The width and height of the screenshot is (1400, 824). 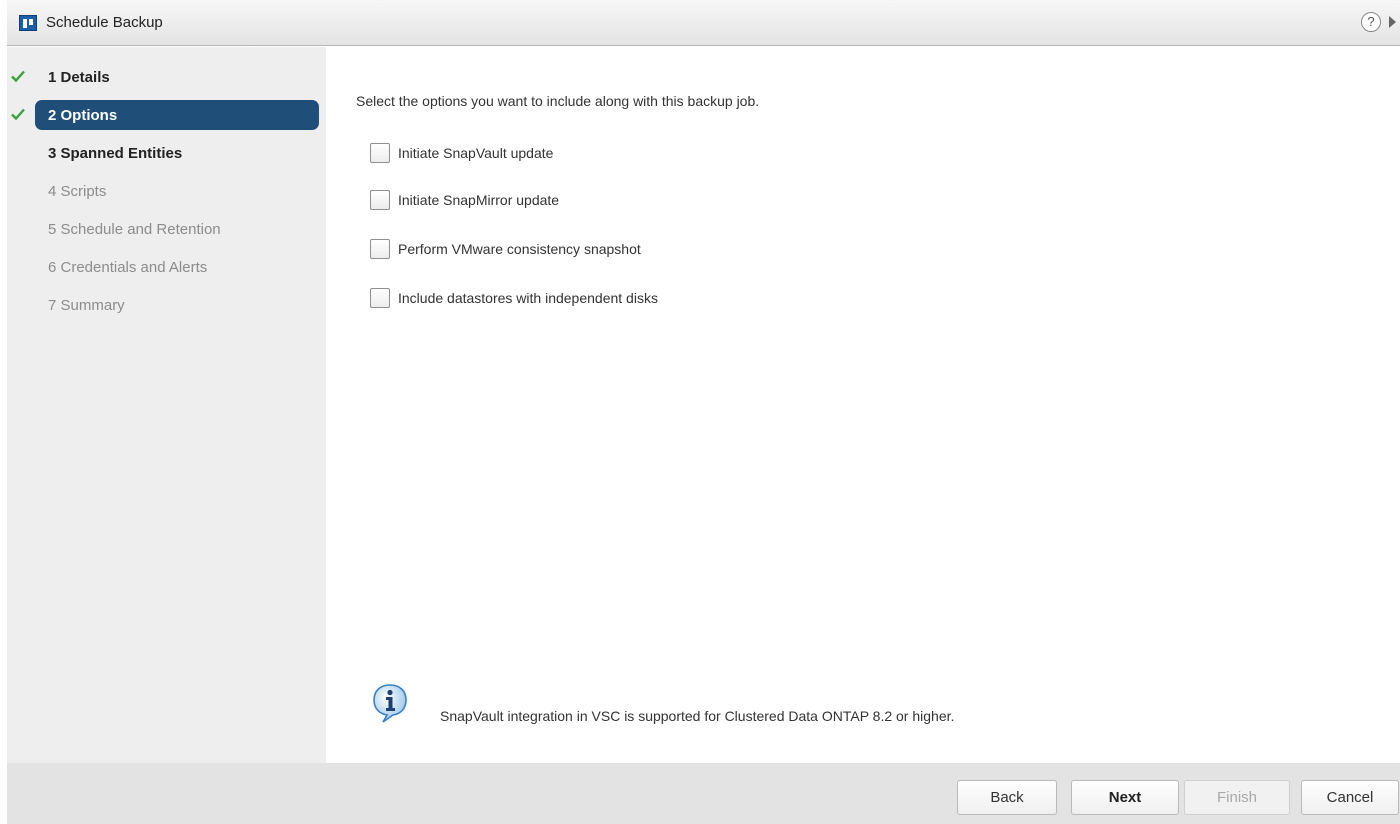 What do you see at coordinates (104, 22) in the screenshot?
I see `window-title: Schedule Backup` at bounding box center [104, 22].